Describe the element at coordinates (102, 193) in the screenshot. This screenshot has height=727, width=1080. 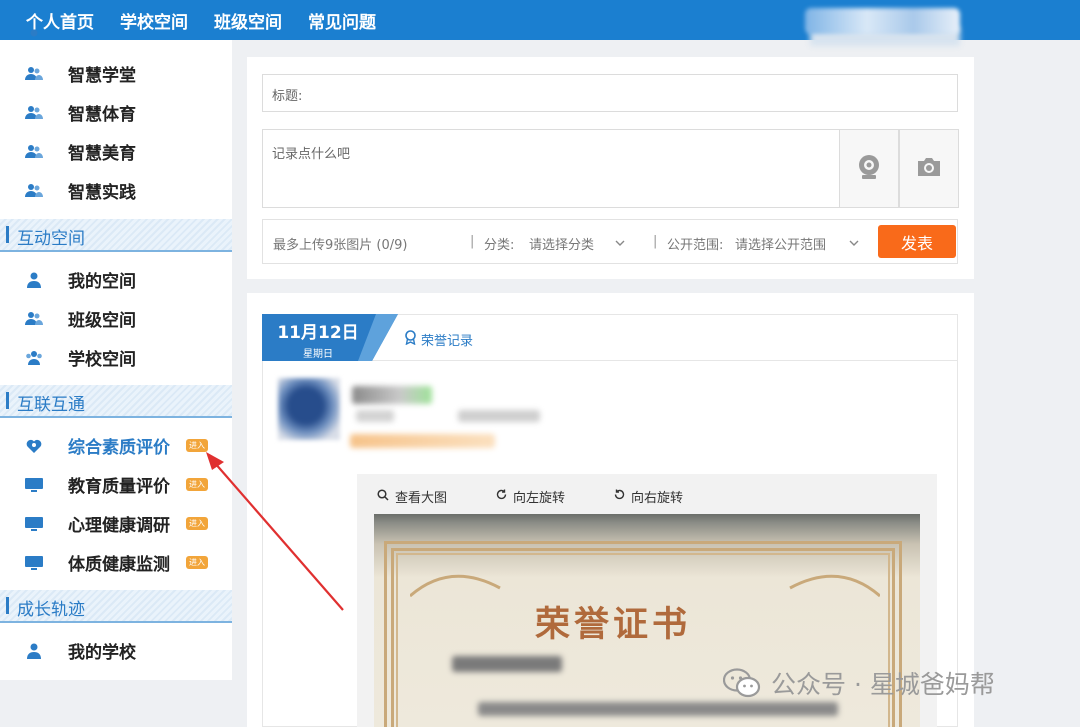
I see `sidebar-item-label: 智慧实践` at that location.